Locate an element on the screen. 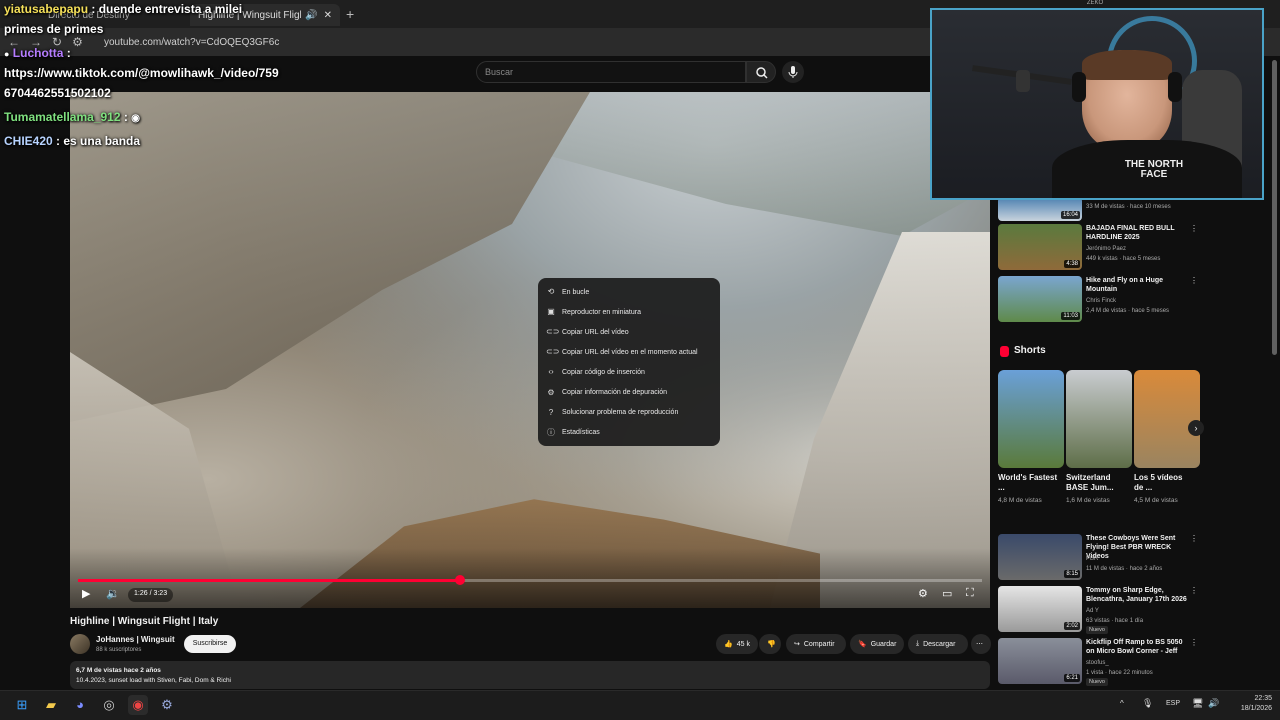  miniplayer-icon: ▣ is located at coordinates (551, 312).